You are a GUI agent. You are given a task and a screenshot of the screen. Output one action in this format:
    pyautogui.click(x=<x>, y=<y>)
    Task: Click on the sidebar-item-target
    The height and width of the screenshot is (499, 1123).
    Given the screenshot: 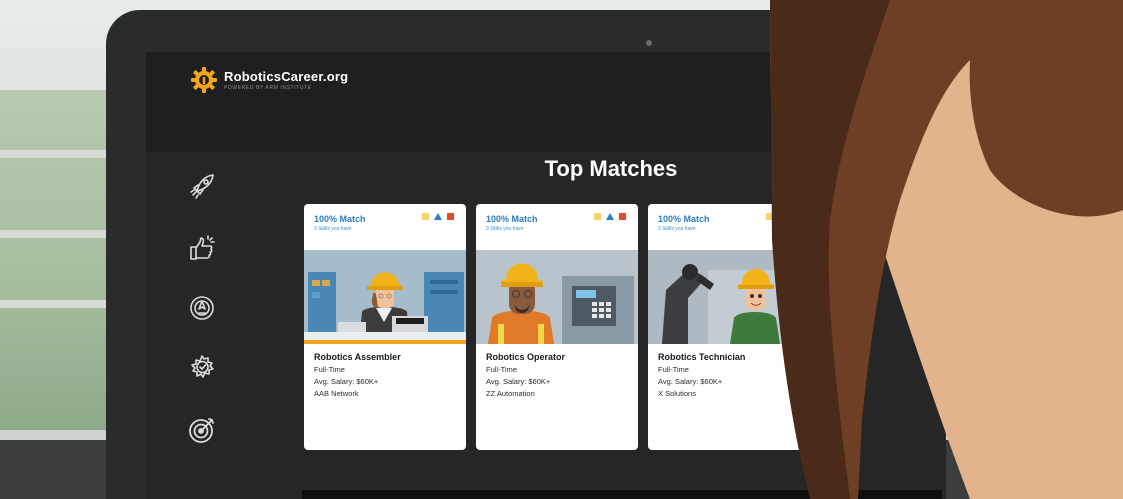 What is the action you would take?
    pyautogui.click(x=202, y=430)
    